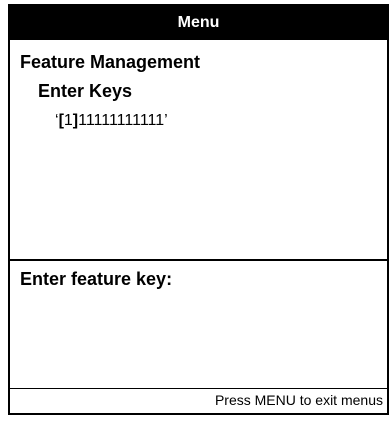  I want to click on prompt-label: Enter feature key:, so click(96, 279).